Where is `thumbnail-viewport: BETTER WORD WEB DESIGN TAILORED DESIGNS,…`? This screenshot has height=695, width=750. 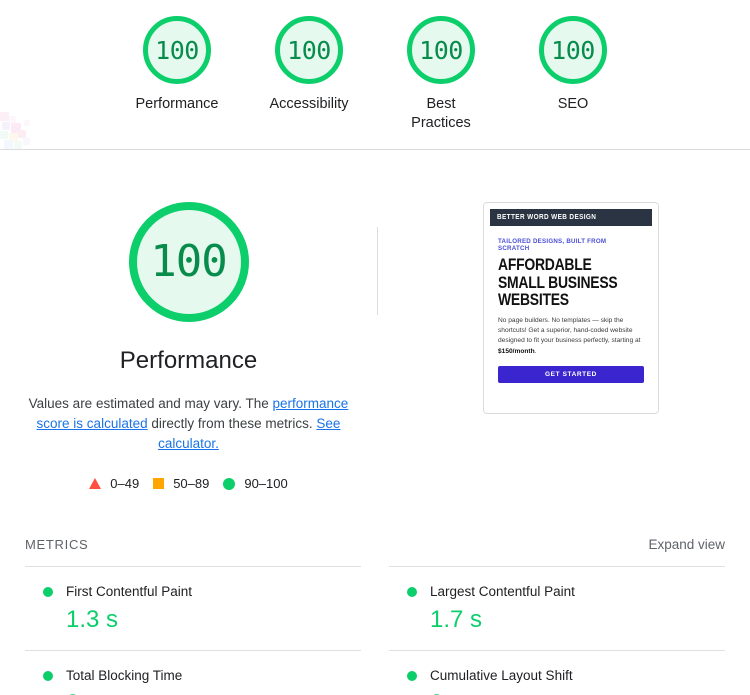
thumbnail-viewport: BETTER WORD WEB DESIGN TAILORED DESIGNS,… is located at coordinates (571, 308).